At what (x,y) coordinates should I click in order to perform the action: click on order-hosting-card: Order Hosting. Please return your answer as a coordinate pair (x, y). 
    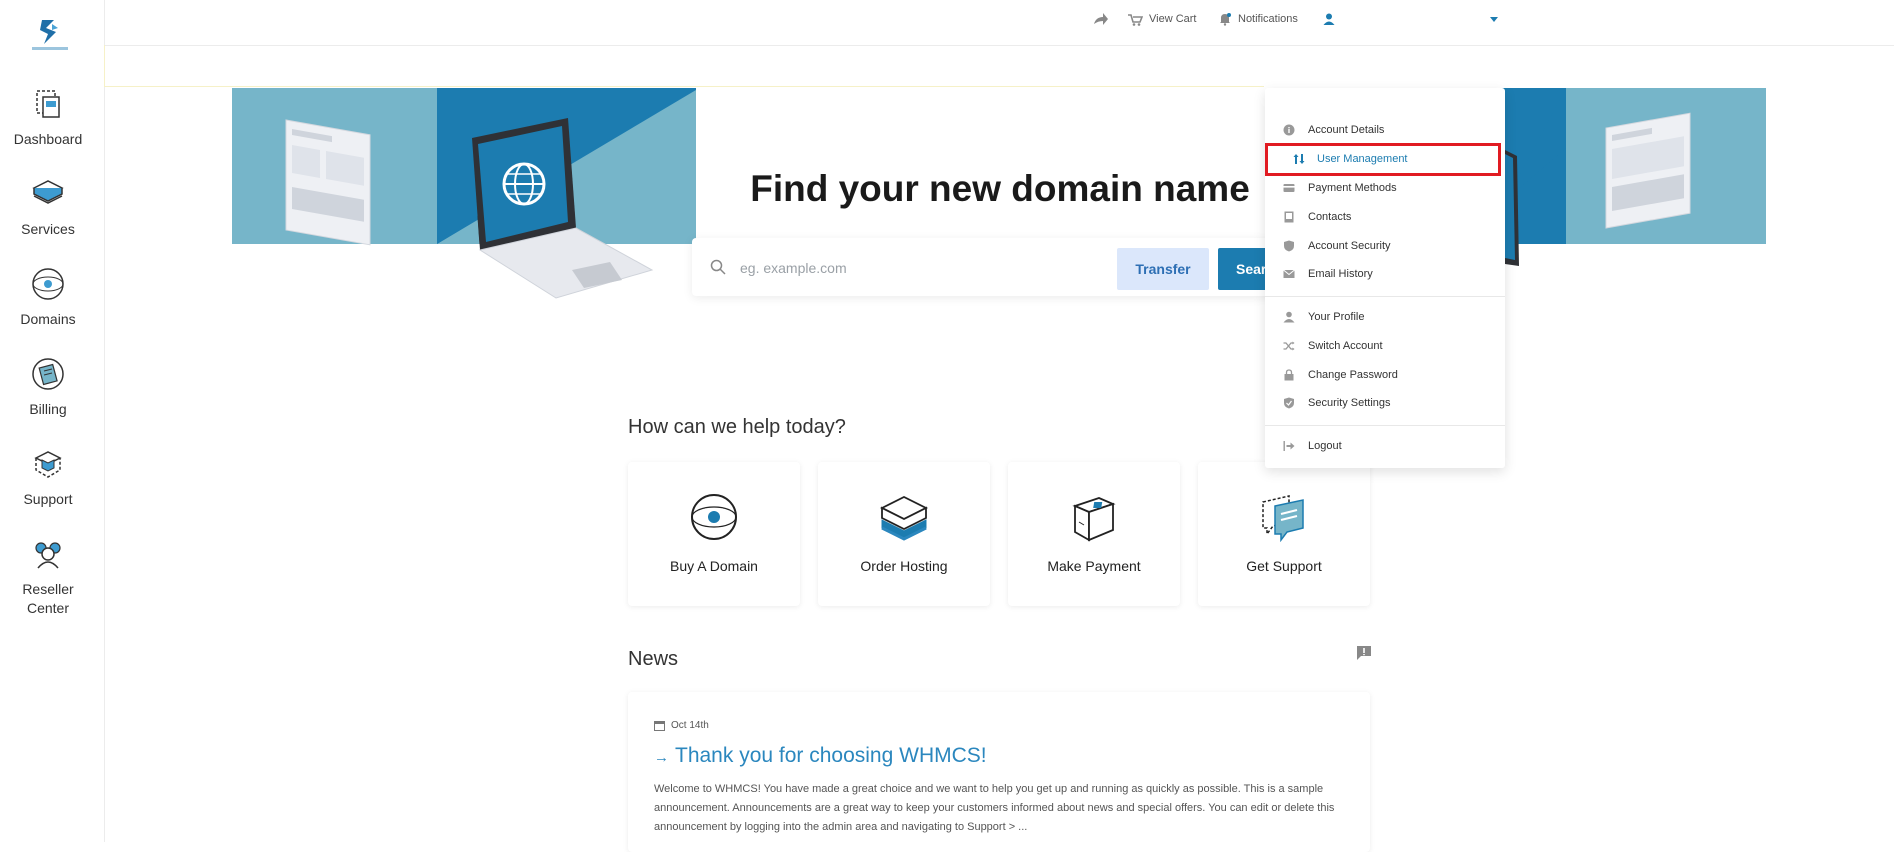
    Looking at the image, I should click on (904, 534).